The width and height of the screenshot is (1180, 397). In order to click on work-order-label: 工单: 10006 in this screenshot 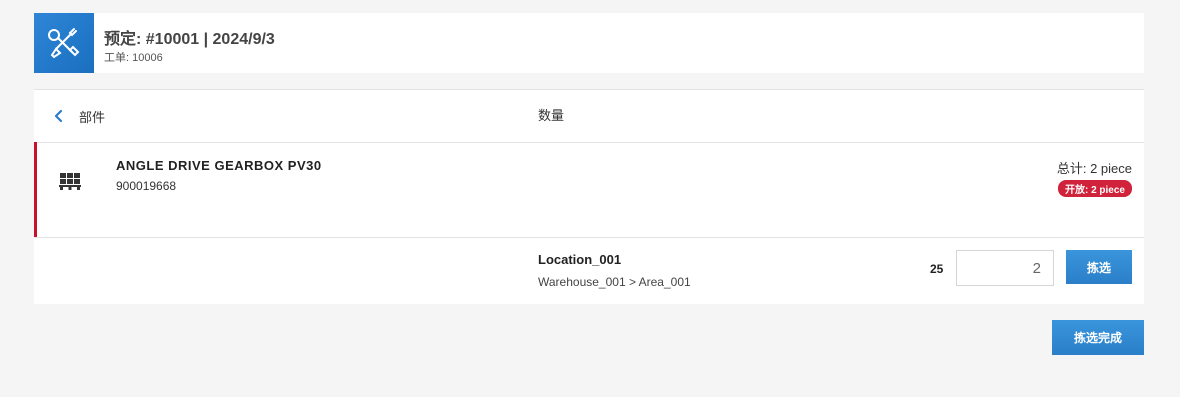, I will do `click(133, 58)`.